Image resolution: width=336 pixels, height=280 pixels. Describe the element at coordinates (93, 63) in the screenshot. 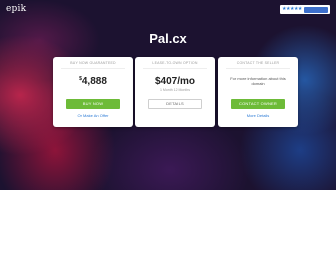

I see `card-heading: BUY NOW GUARANTEED` at that location.